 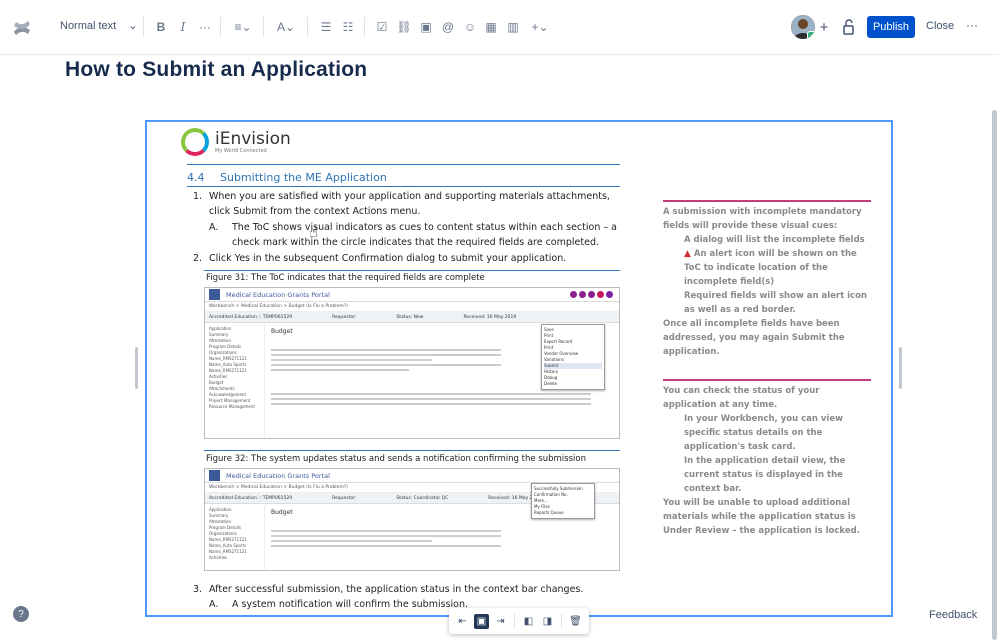 What do you see at coordinates (824, 27) in the screenshot?
I see `invite-plus-icon: +` at bounding box center [824, 27].